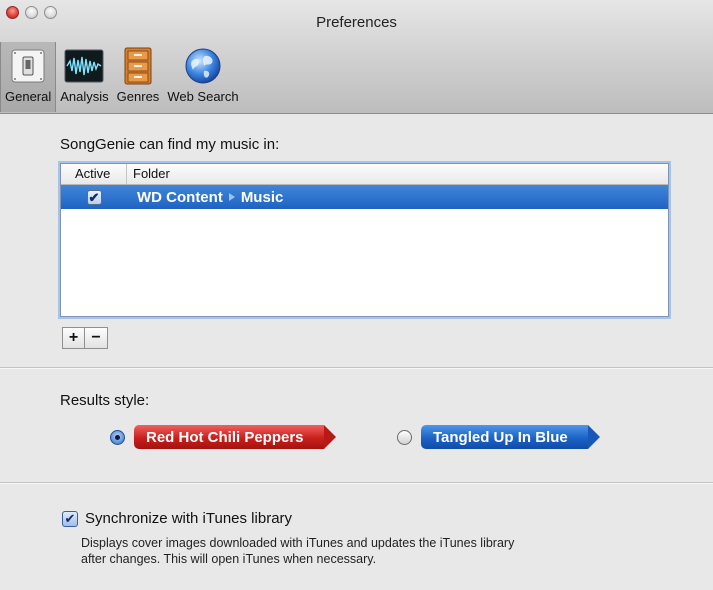 The image size is (713, 590). What do you see at coordinates (70, 518) in the screenshot?
I see `sync-itunes-checkbox: ✔` at bounding box center [70, 518].